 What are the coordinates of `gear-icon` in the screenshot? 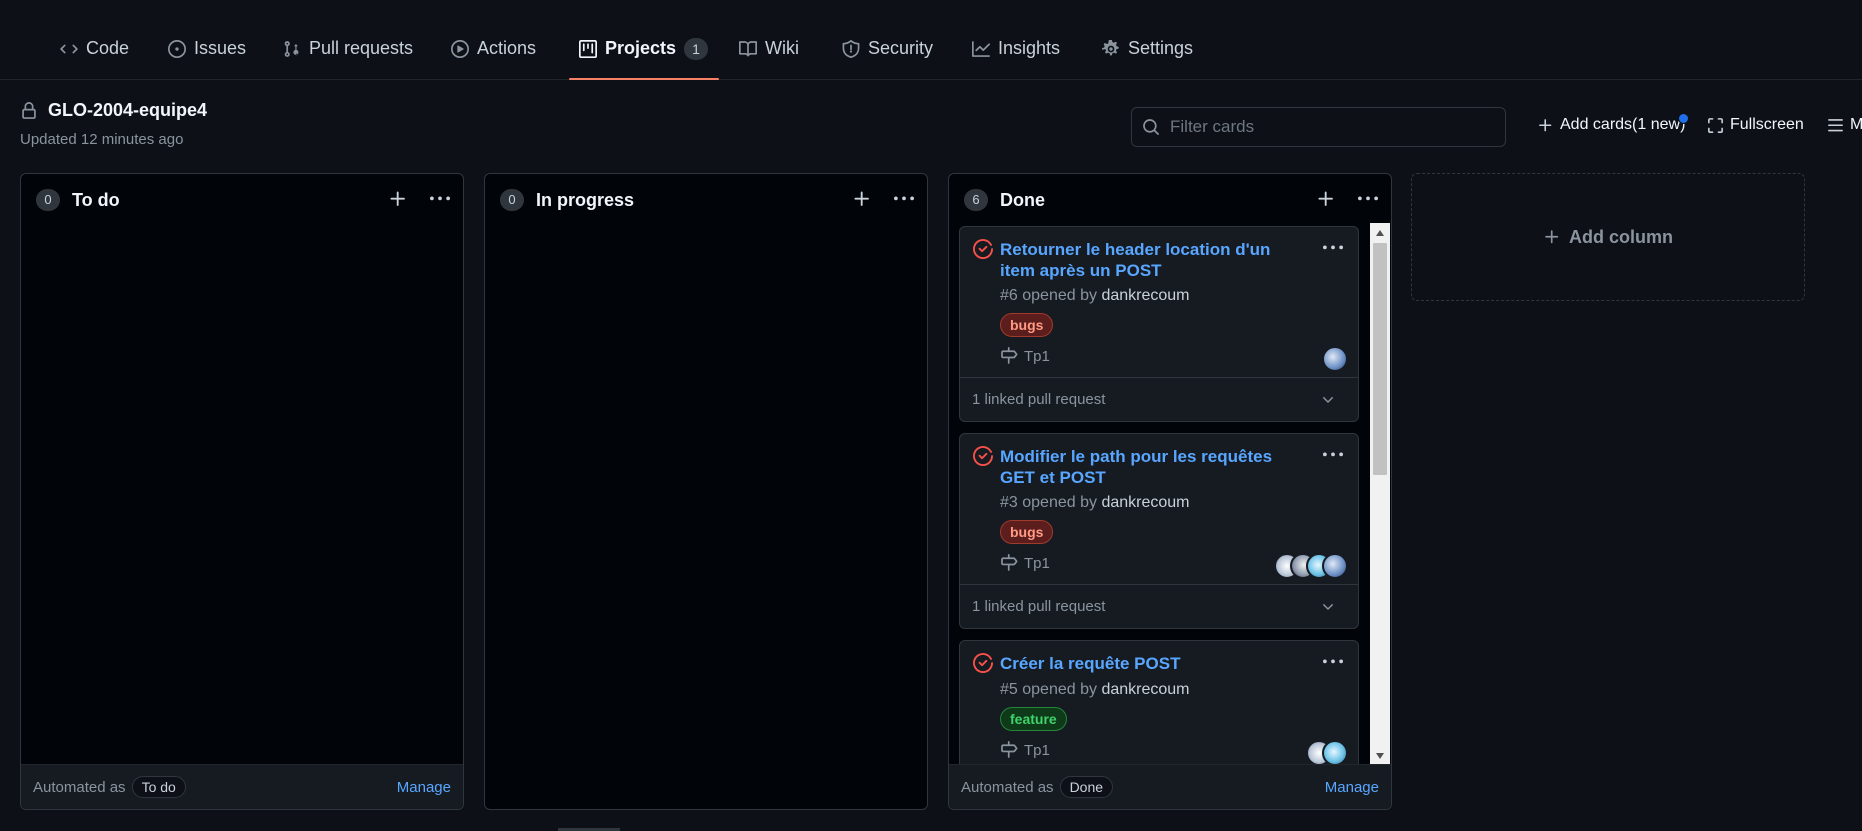 It's located at (1110, 48).